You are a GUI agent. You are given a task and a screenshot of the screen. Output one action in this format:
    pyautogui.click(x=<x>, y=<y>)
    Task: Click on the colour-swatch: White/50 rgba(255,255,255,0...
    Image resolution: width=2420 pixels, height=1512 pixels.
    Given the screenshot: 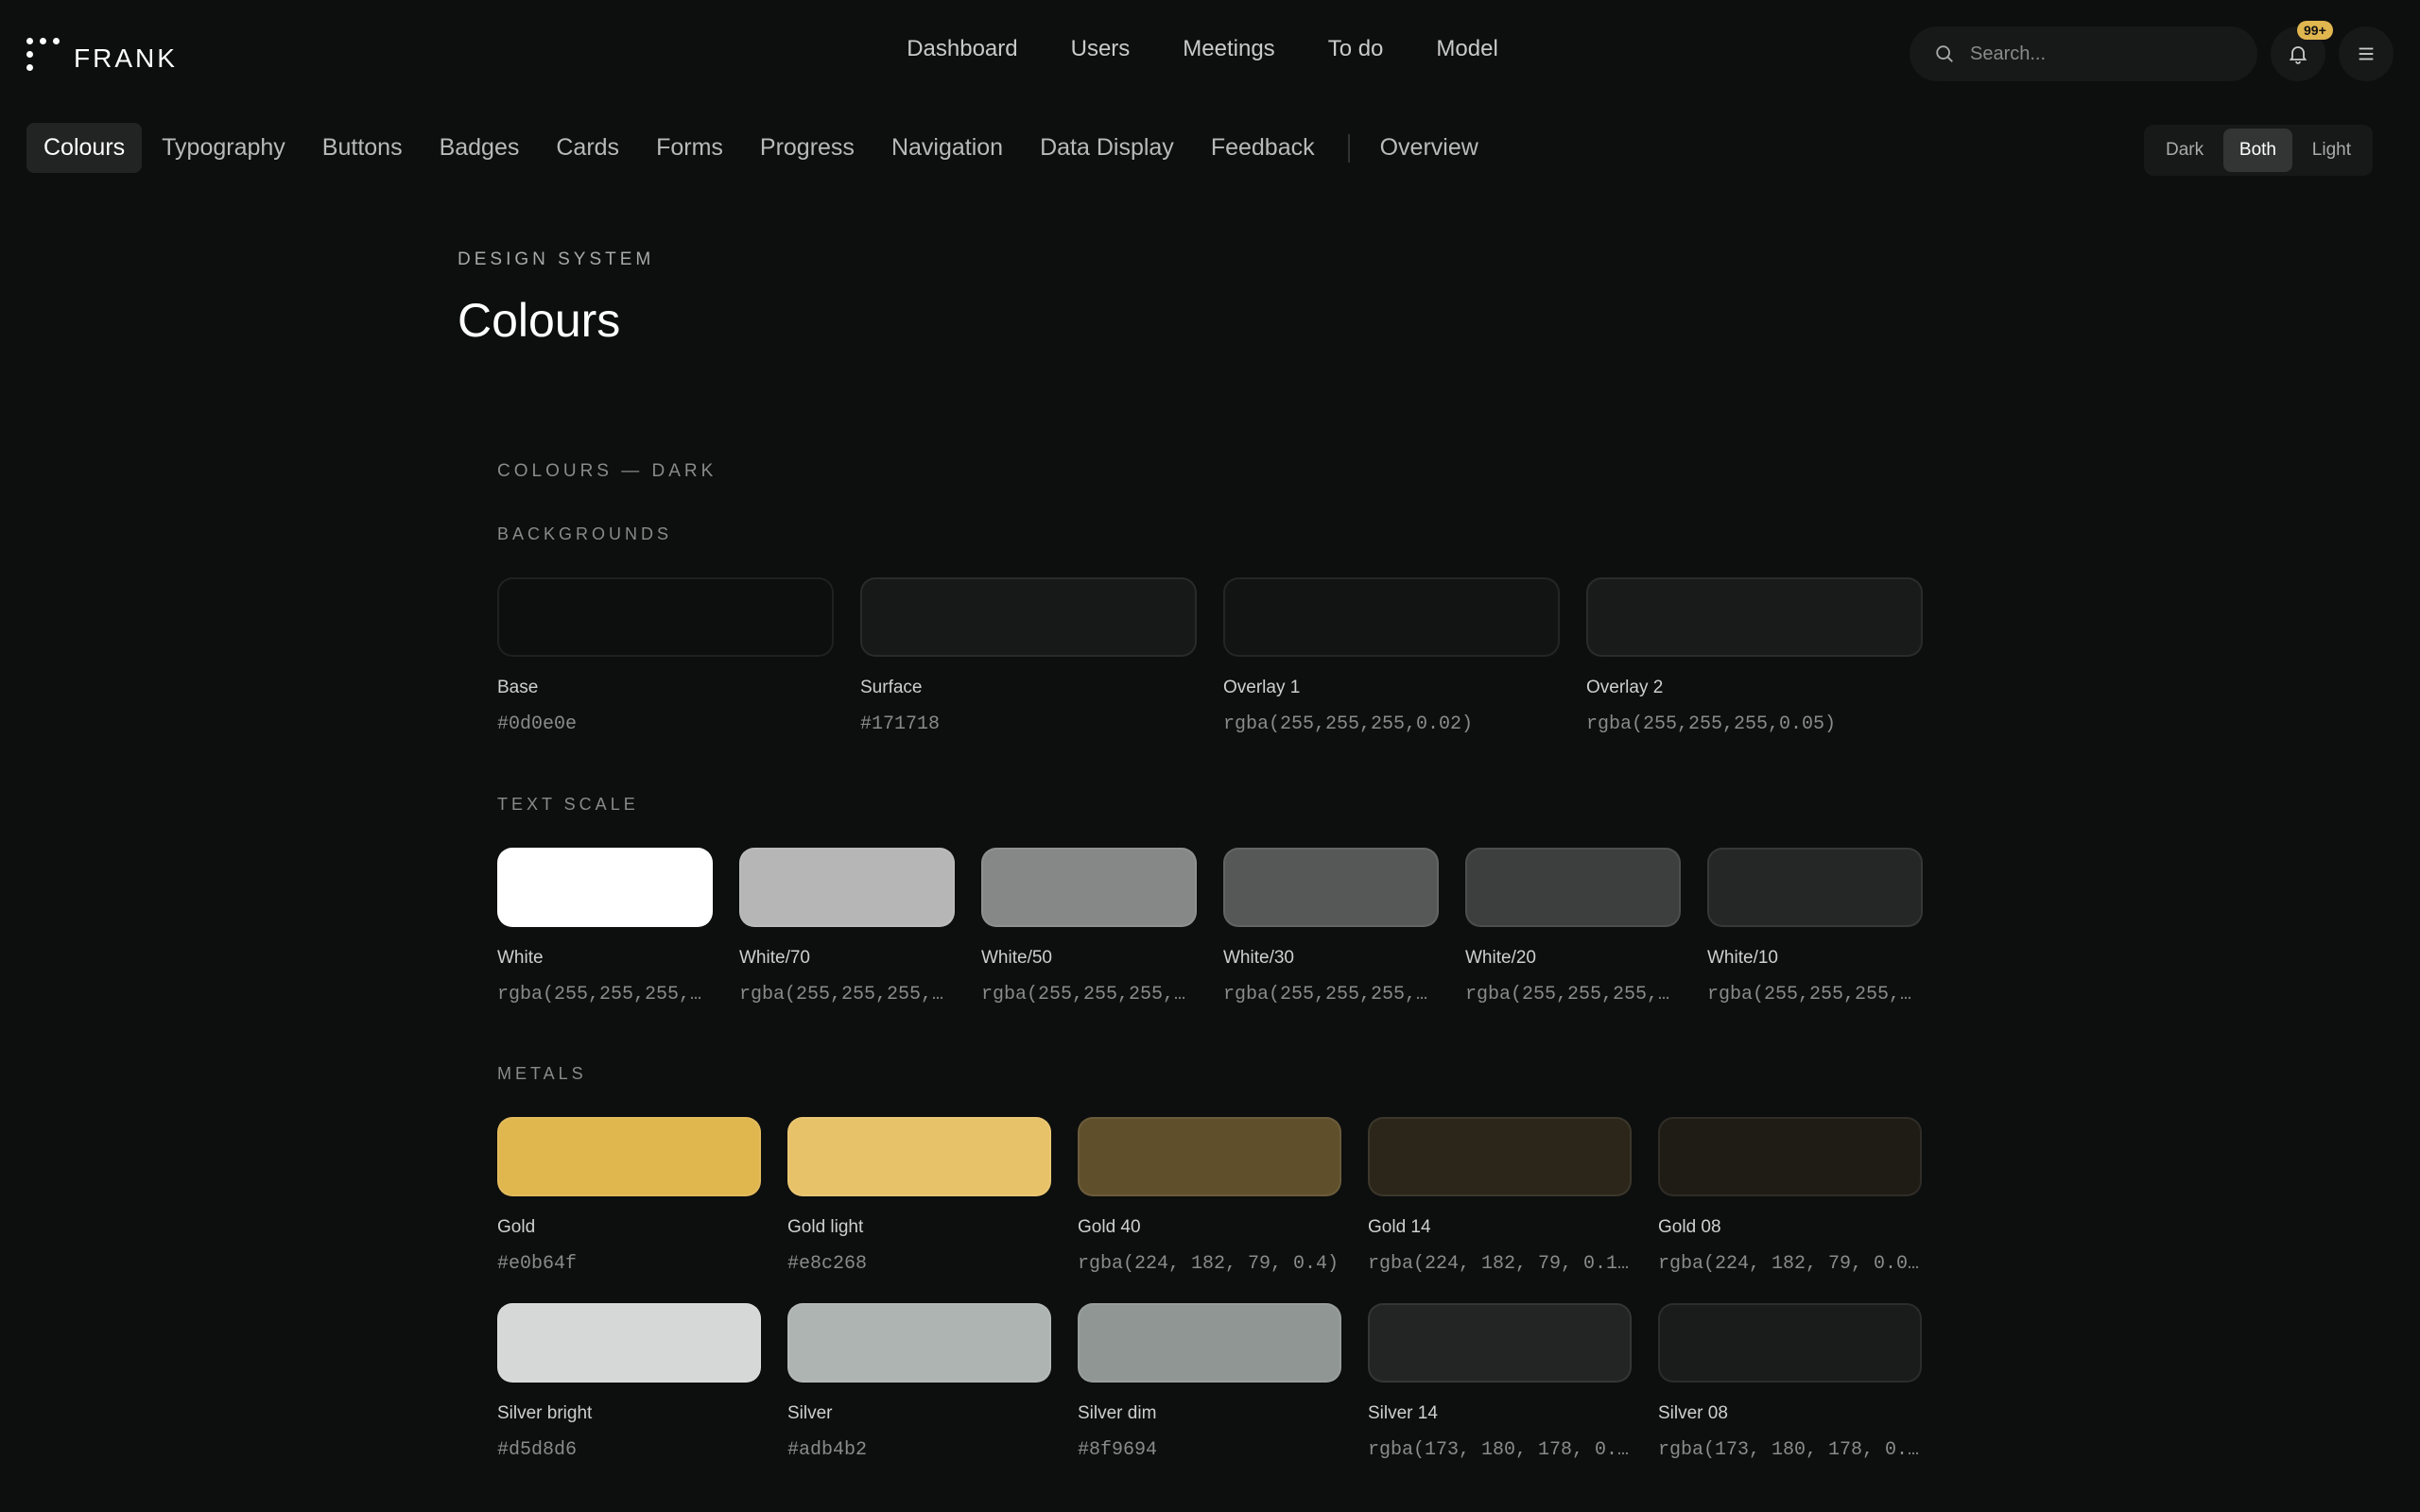 What is the action you would take?
    pyautogui.click(x=1089, y=926)
    